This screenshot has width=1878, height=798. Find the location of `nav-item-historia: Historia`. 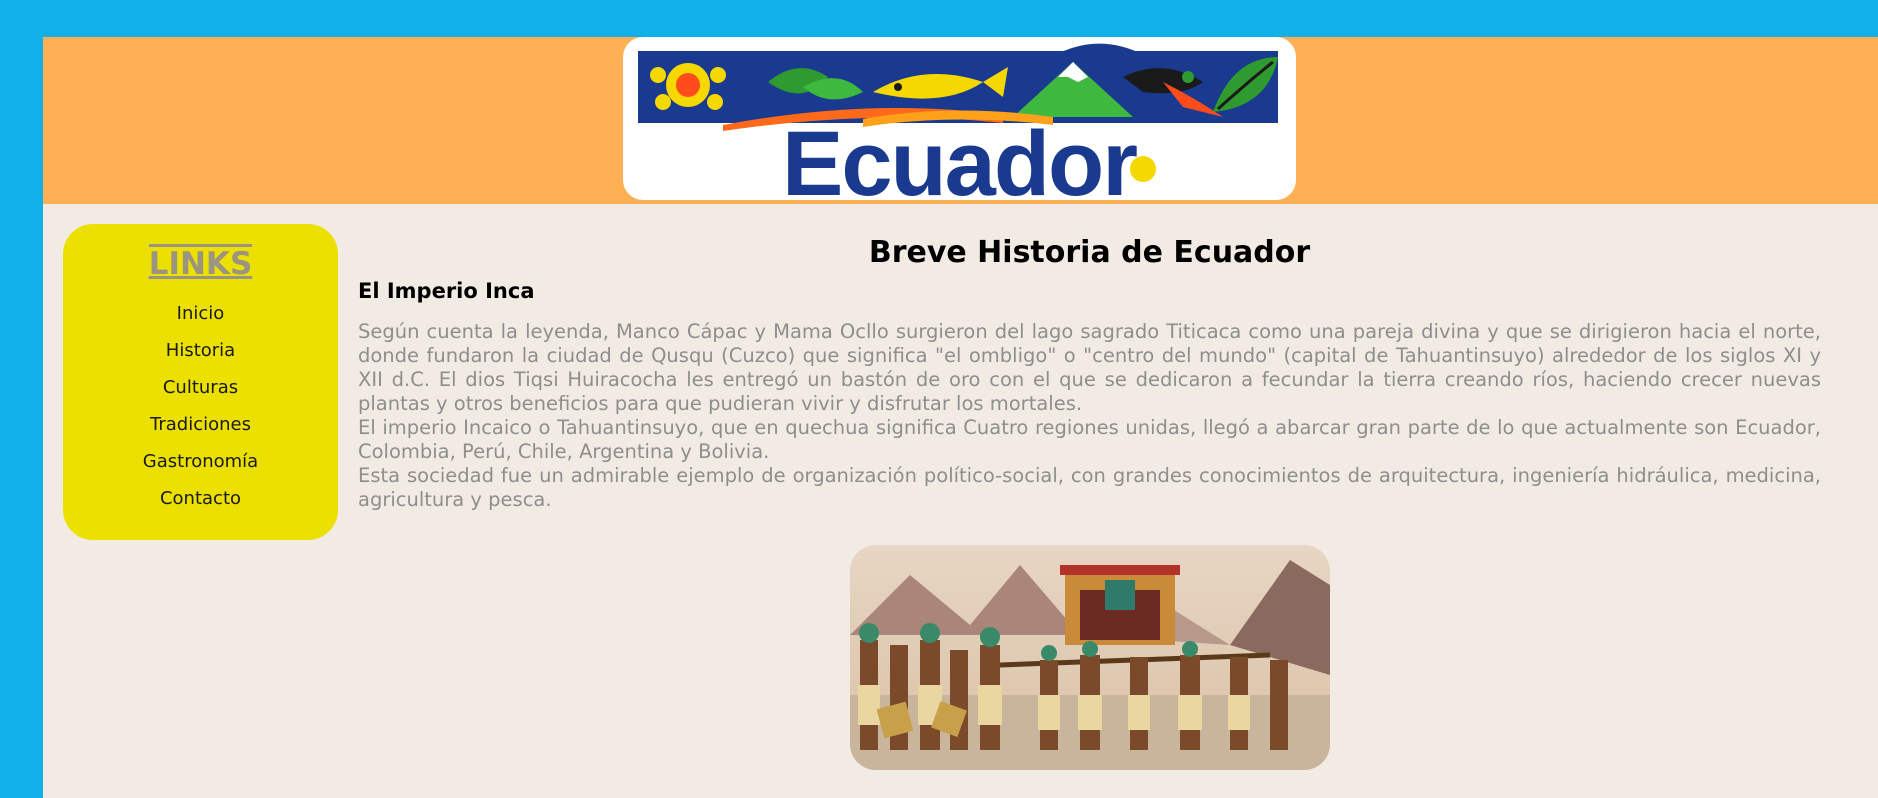

nav-item-historia: Historia is located at coordinates (200, 350).